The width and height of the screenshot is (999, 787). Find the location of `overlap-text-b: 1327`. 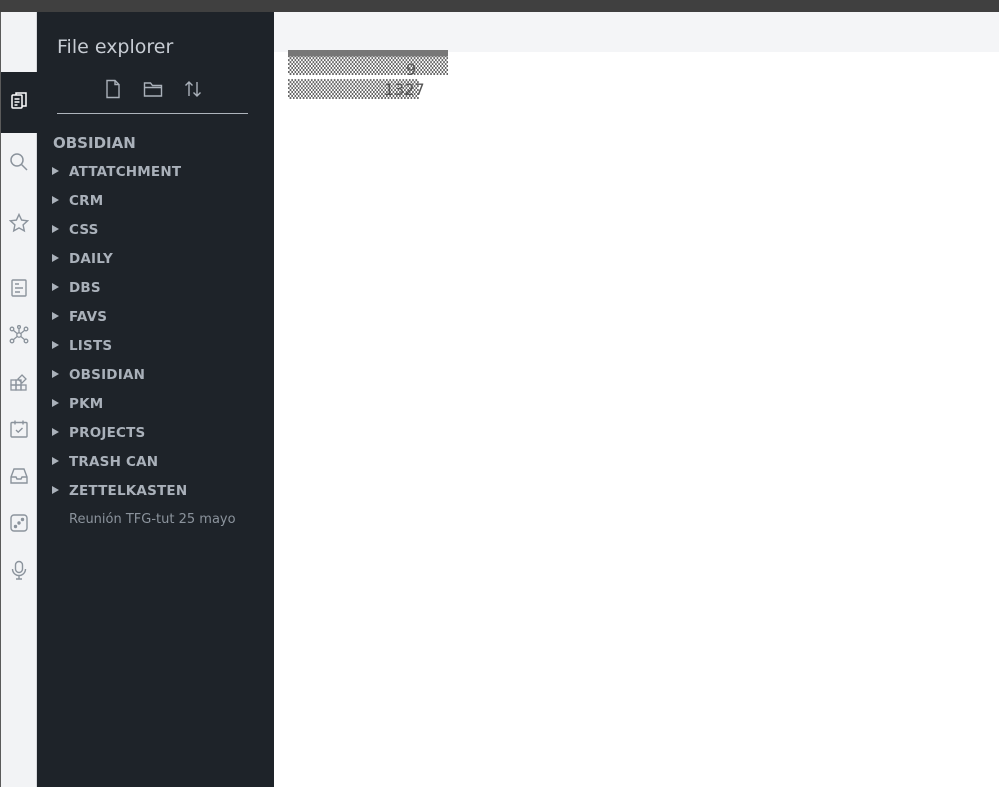

overlap-text-b: 1327 is located at coordinates (404, 89).